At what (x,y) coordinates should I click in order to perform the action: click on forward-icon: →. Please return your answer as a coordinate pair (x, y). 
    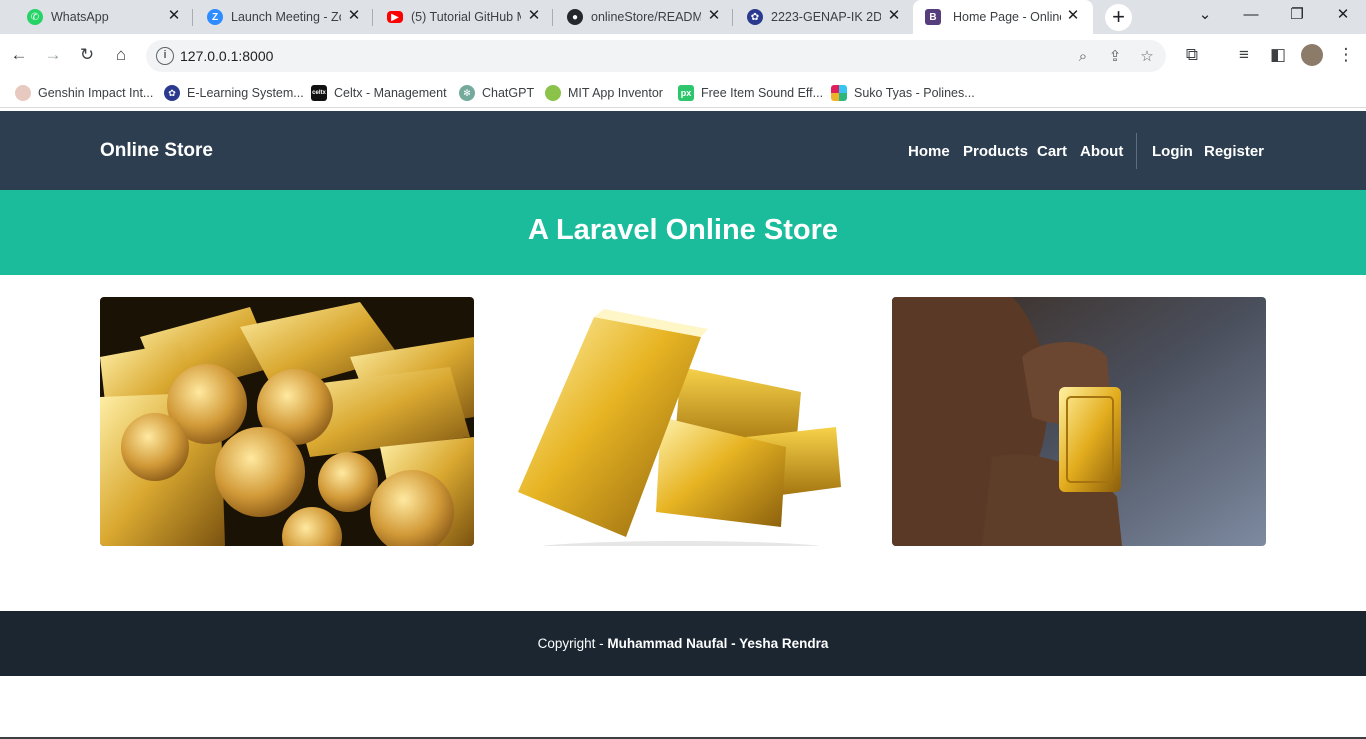
    Looking at the image, I should click on (53, 55).